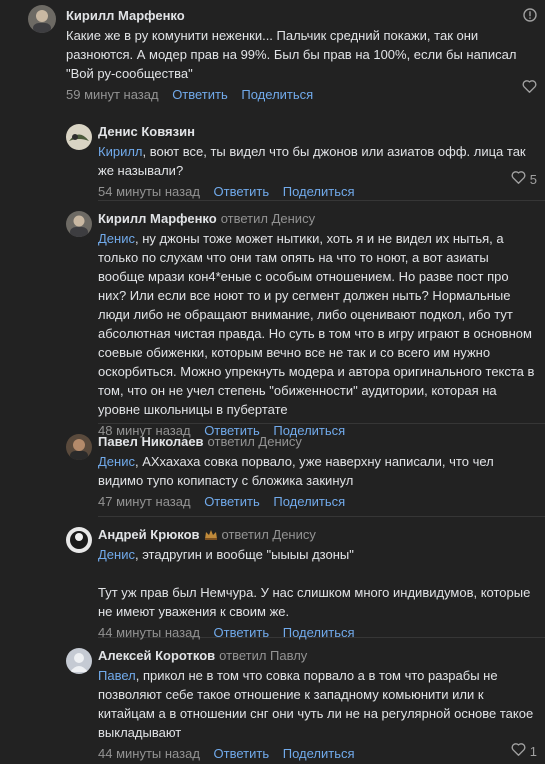  I want to click on author-name: Алексей Коротков, so click(156, 655).